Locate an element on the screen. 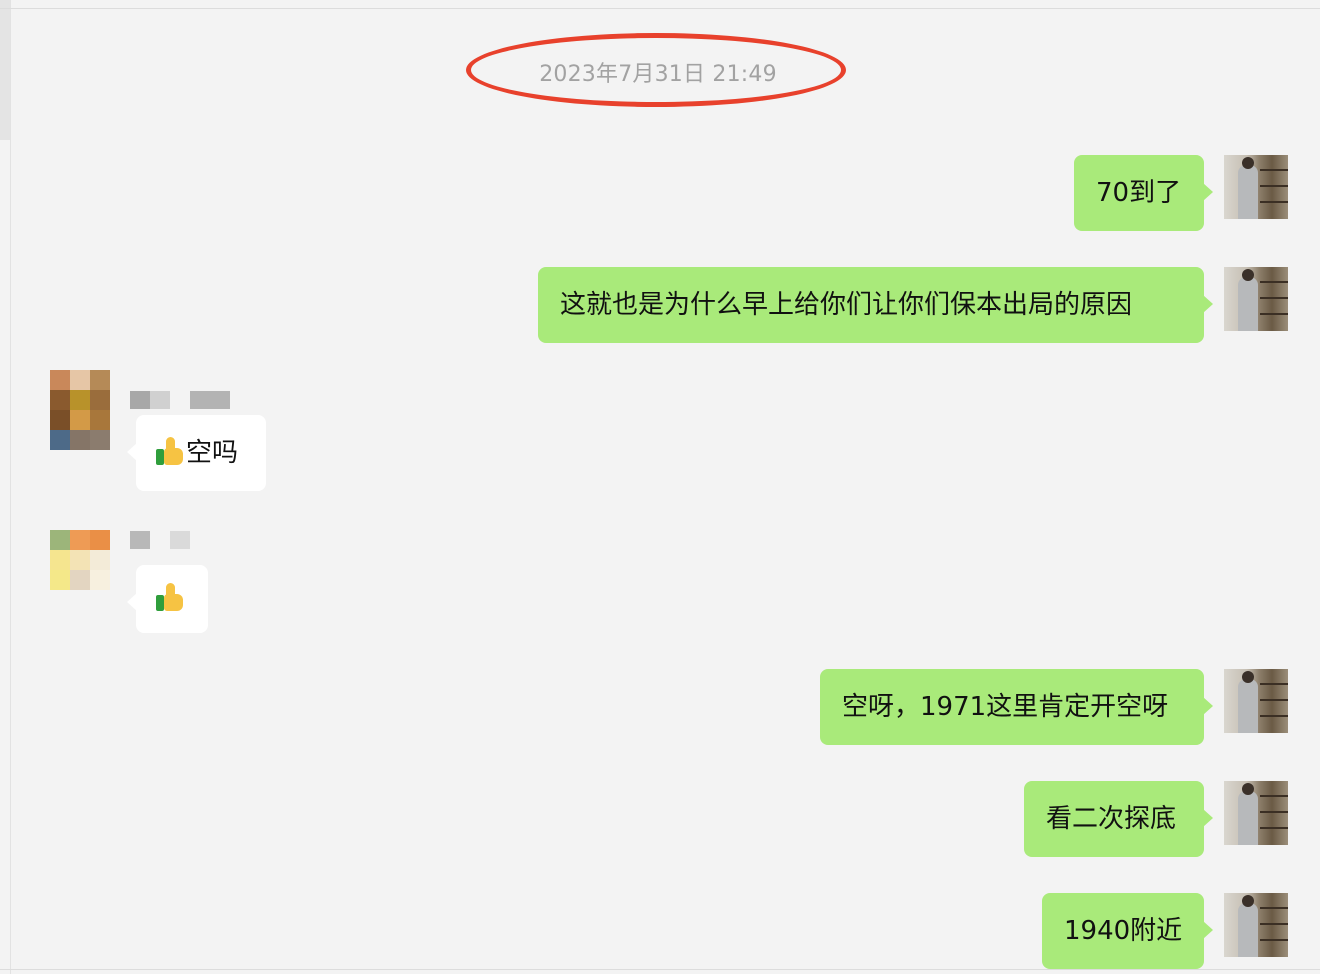 This screenshot has height=974, width=1320. red-highlight-circle is located at coordinates (656, 70).